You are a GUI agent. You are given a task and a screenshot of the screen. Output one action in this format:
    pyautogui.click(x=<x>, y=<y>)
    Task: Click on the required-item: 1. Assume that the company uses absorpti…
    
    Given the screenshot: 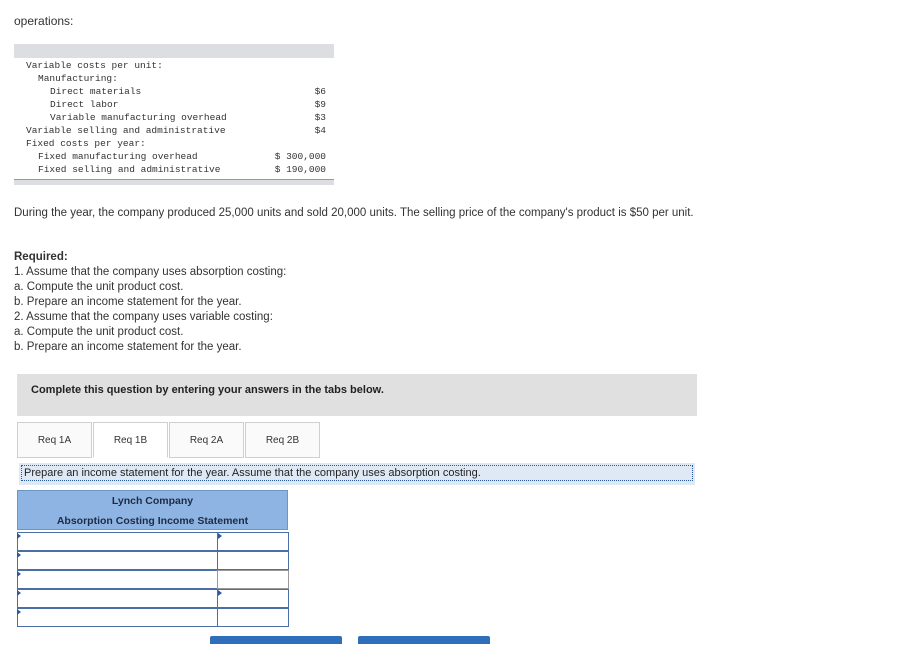 What is the action you would take?
    pyautogui.click(x=150, y=272)
    